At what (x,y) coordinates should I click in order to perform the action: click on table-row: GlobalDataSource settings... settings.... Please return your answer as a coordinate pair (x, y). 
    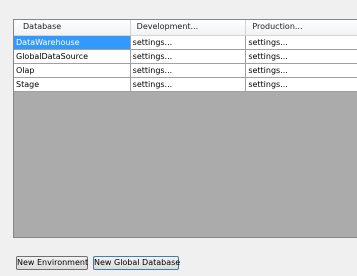
    Looking at the image, I should click on (185, 57).